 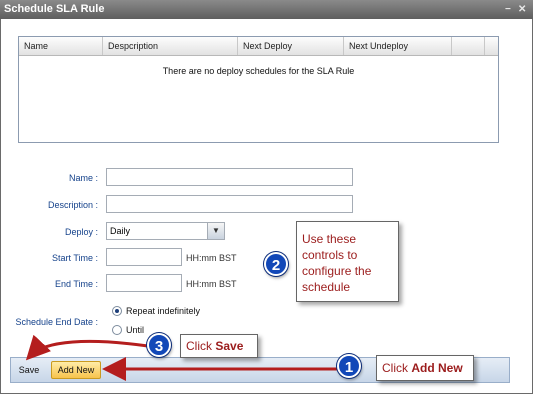 What do you see at coordinates (61, 46) in the screenshot?
I see `column-header-name: Name` at bounding box center [61, 46].